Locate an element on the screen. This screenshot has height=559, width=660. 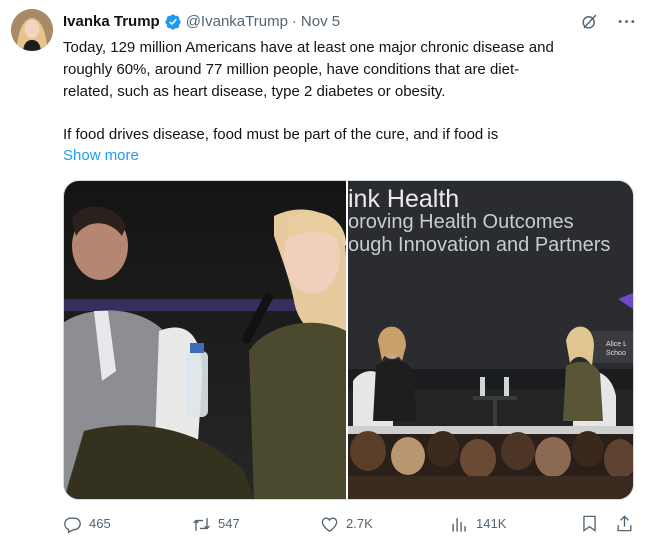
avatar-image is located at coordinates (32, 30).